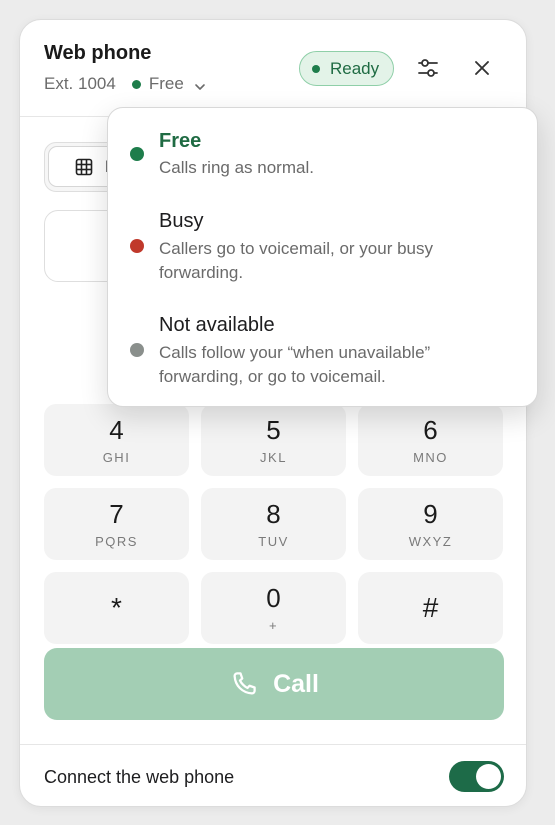  Describe the element at coordinates (125, 84) in the screenshot. I see `status-selector: Ext. 1004 Free` at that location.